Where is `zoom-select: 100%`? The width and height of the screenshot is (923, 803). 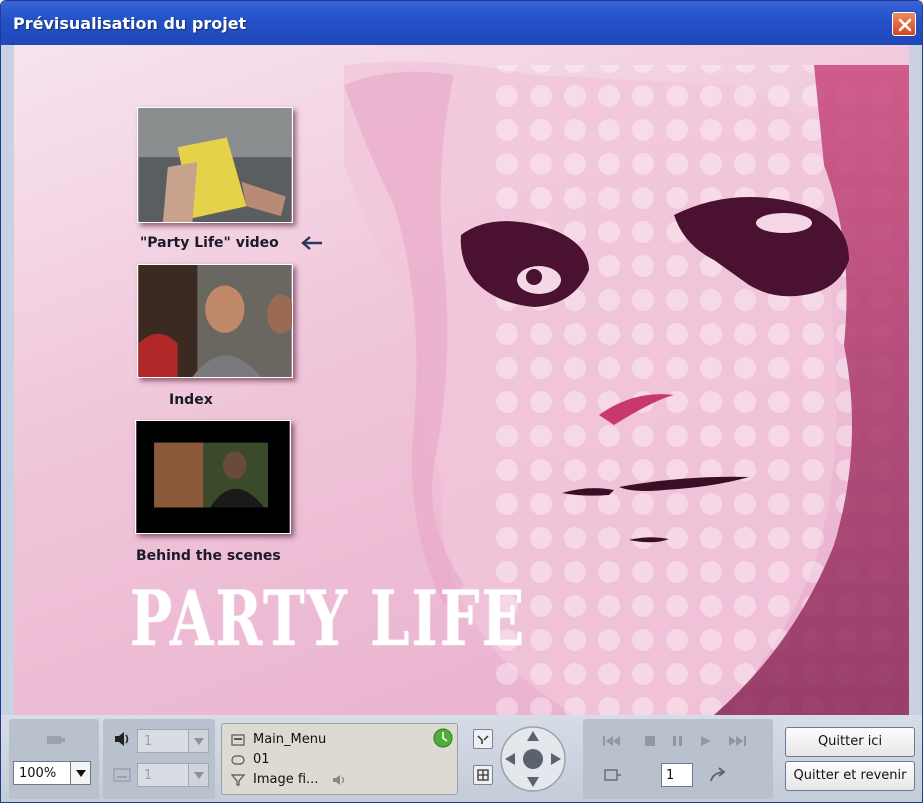
zoom-select: 100% is located at coordinates (52, 773).